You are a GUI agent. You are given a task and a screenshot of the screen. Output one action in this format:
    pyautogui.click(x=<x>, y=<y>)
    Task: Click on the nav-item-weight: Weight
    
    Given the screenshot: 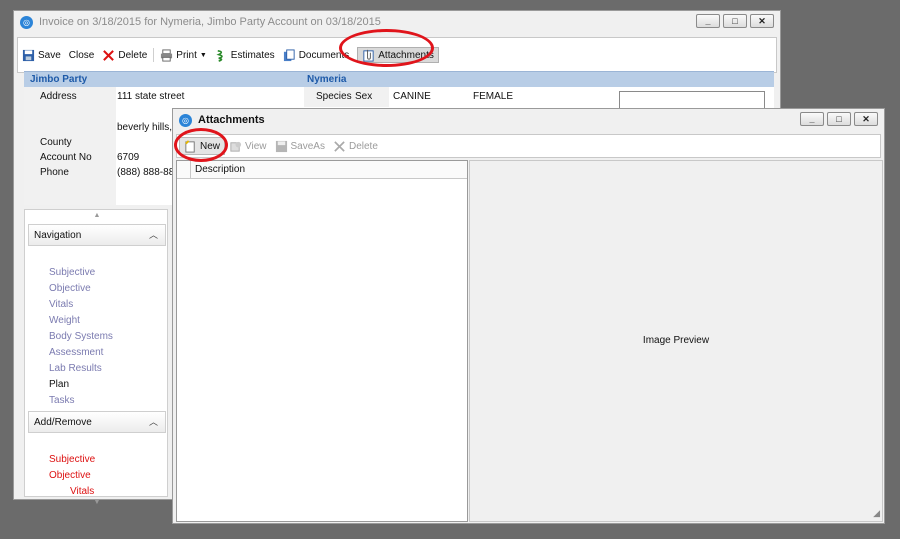 What is the action you would take?
    pyautogui.click(x=64, y=320)
    